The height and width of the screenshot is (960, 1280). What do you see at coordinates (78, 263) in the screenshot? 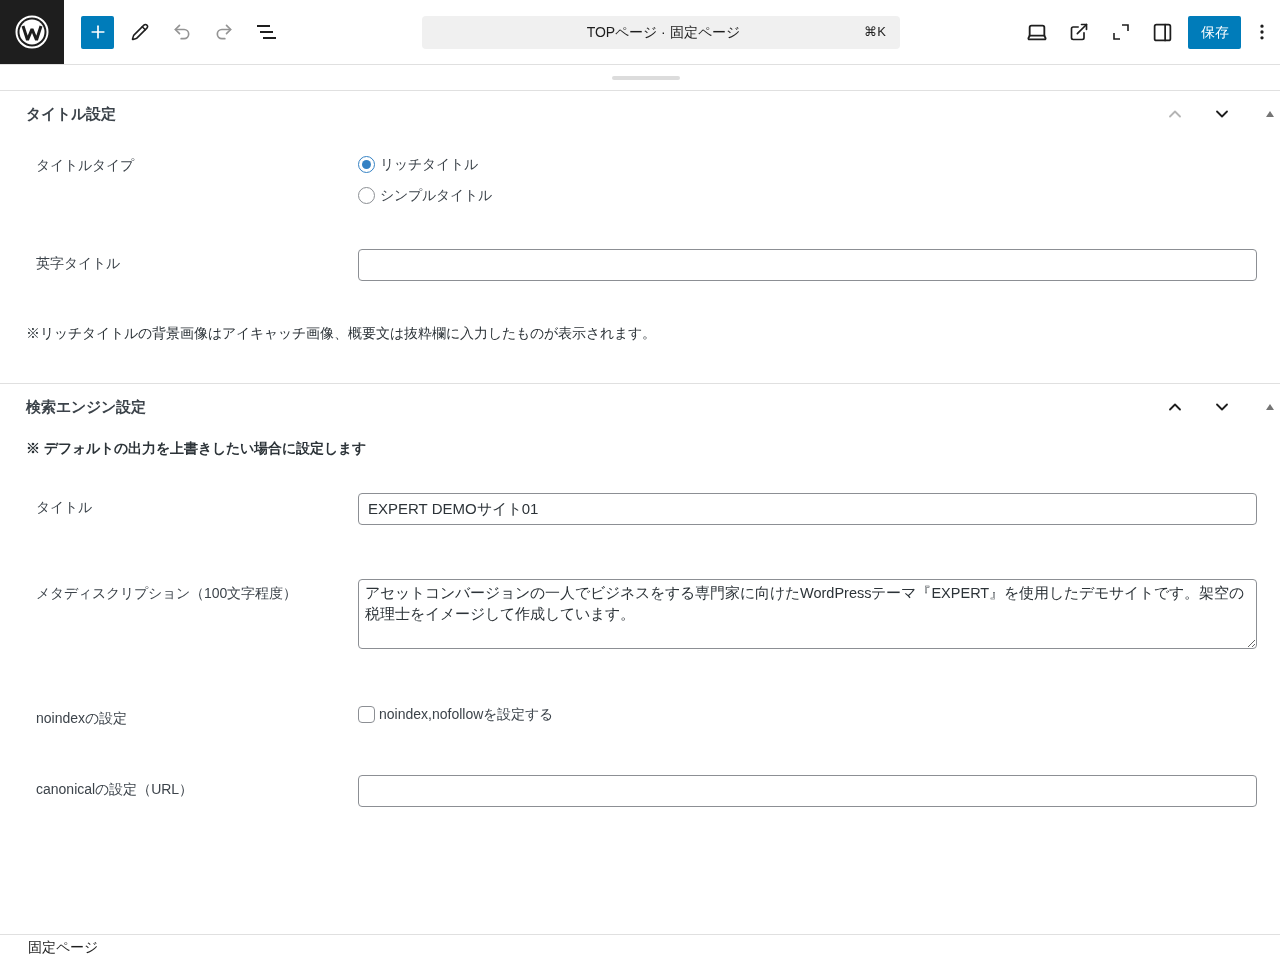
I see `field-label: 英字タイトル` at bounding box center [78, 263].